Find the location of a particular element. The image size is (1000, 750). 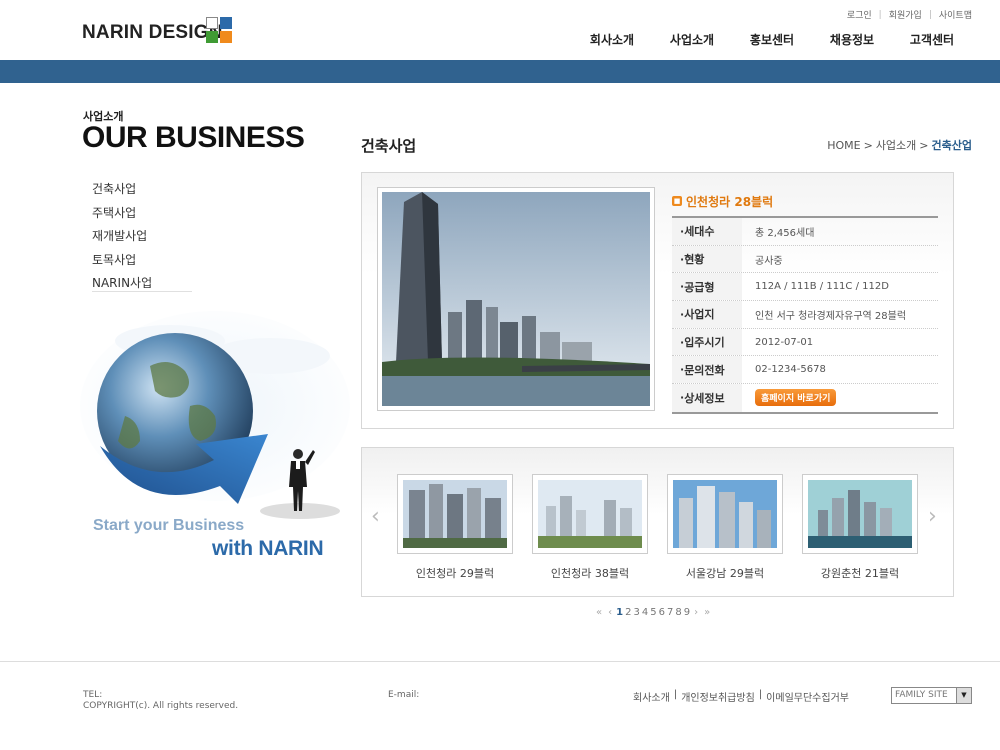

gallery-label: 인천청라 38블럭 is located at coordinates (590, 573).